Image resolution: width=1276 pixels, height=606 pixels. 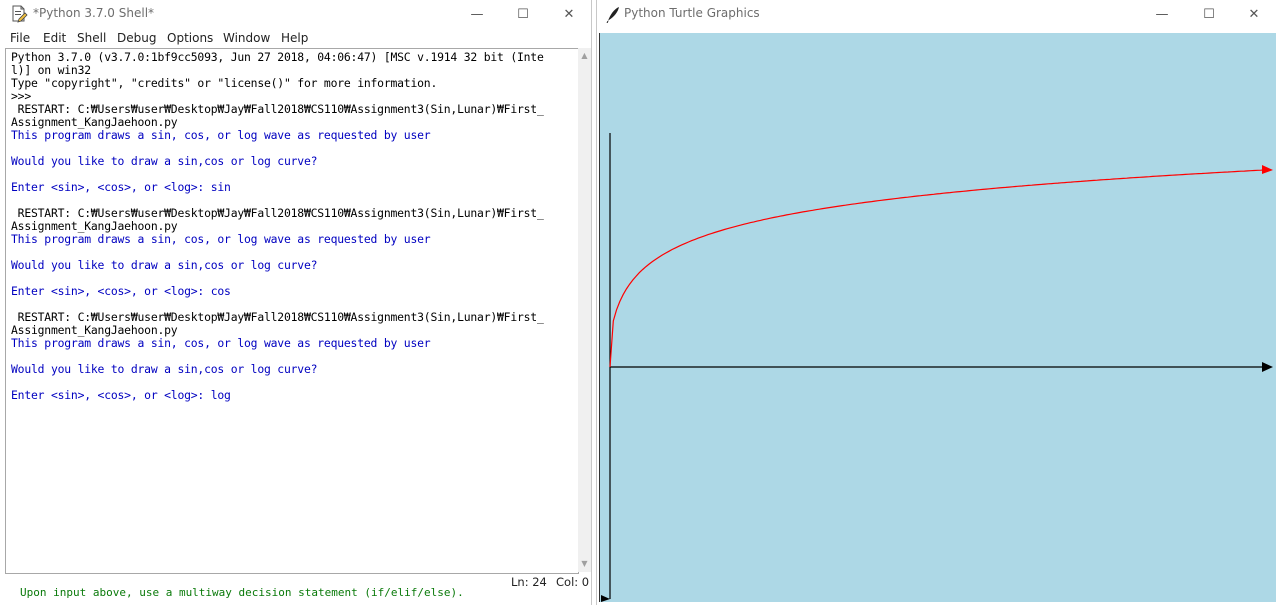 I want to click on line-number: Ln: 24, so click(x=529, y=582).